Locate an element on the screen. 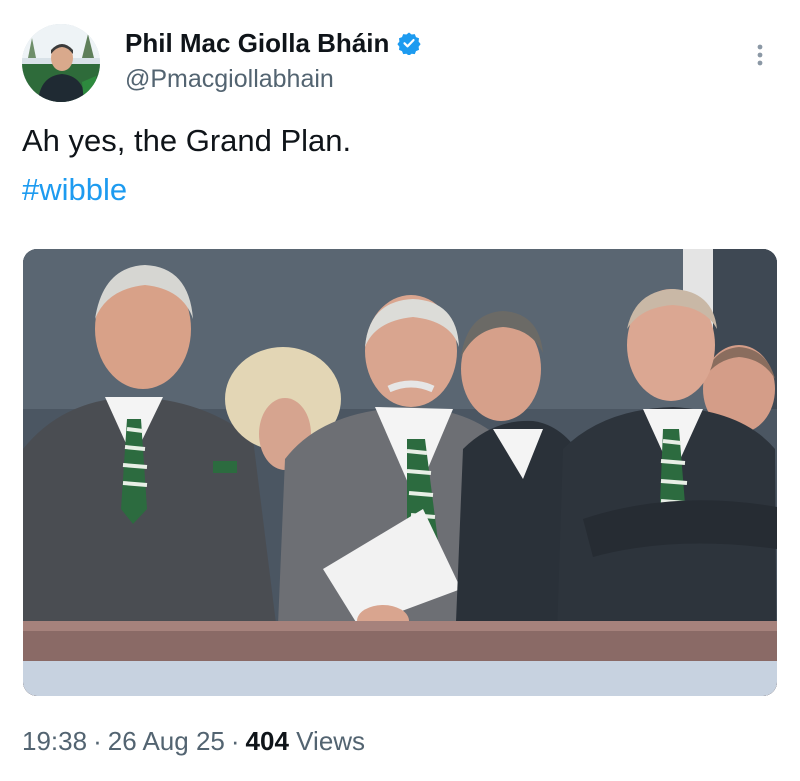 Image resolution: width=800 pixels, height=781 pixels. author-display-name: Phil Mac Giolla Bháin is located at coordinates (257, 43).